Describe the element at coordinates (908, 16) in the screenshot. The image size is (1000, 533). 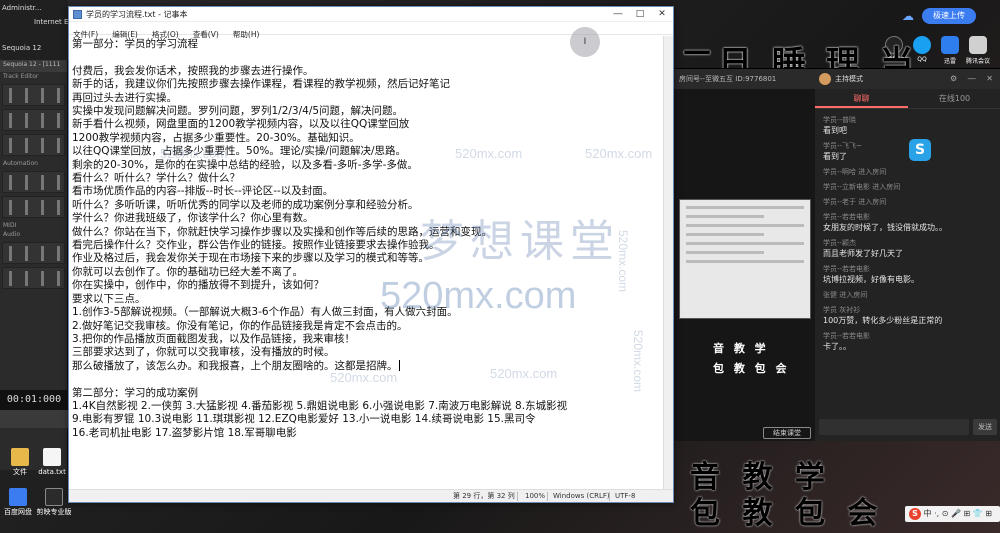
I see `cloud-icon: ☁` at that location.